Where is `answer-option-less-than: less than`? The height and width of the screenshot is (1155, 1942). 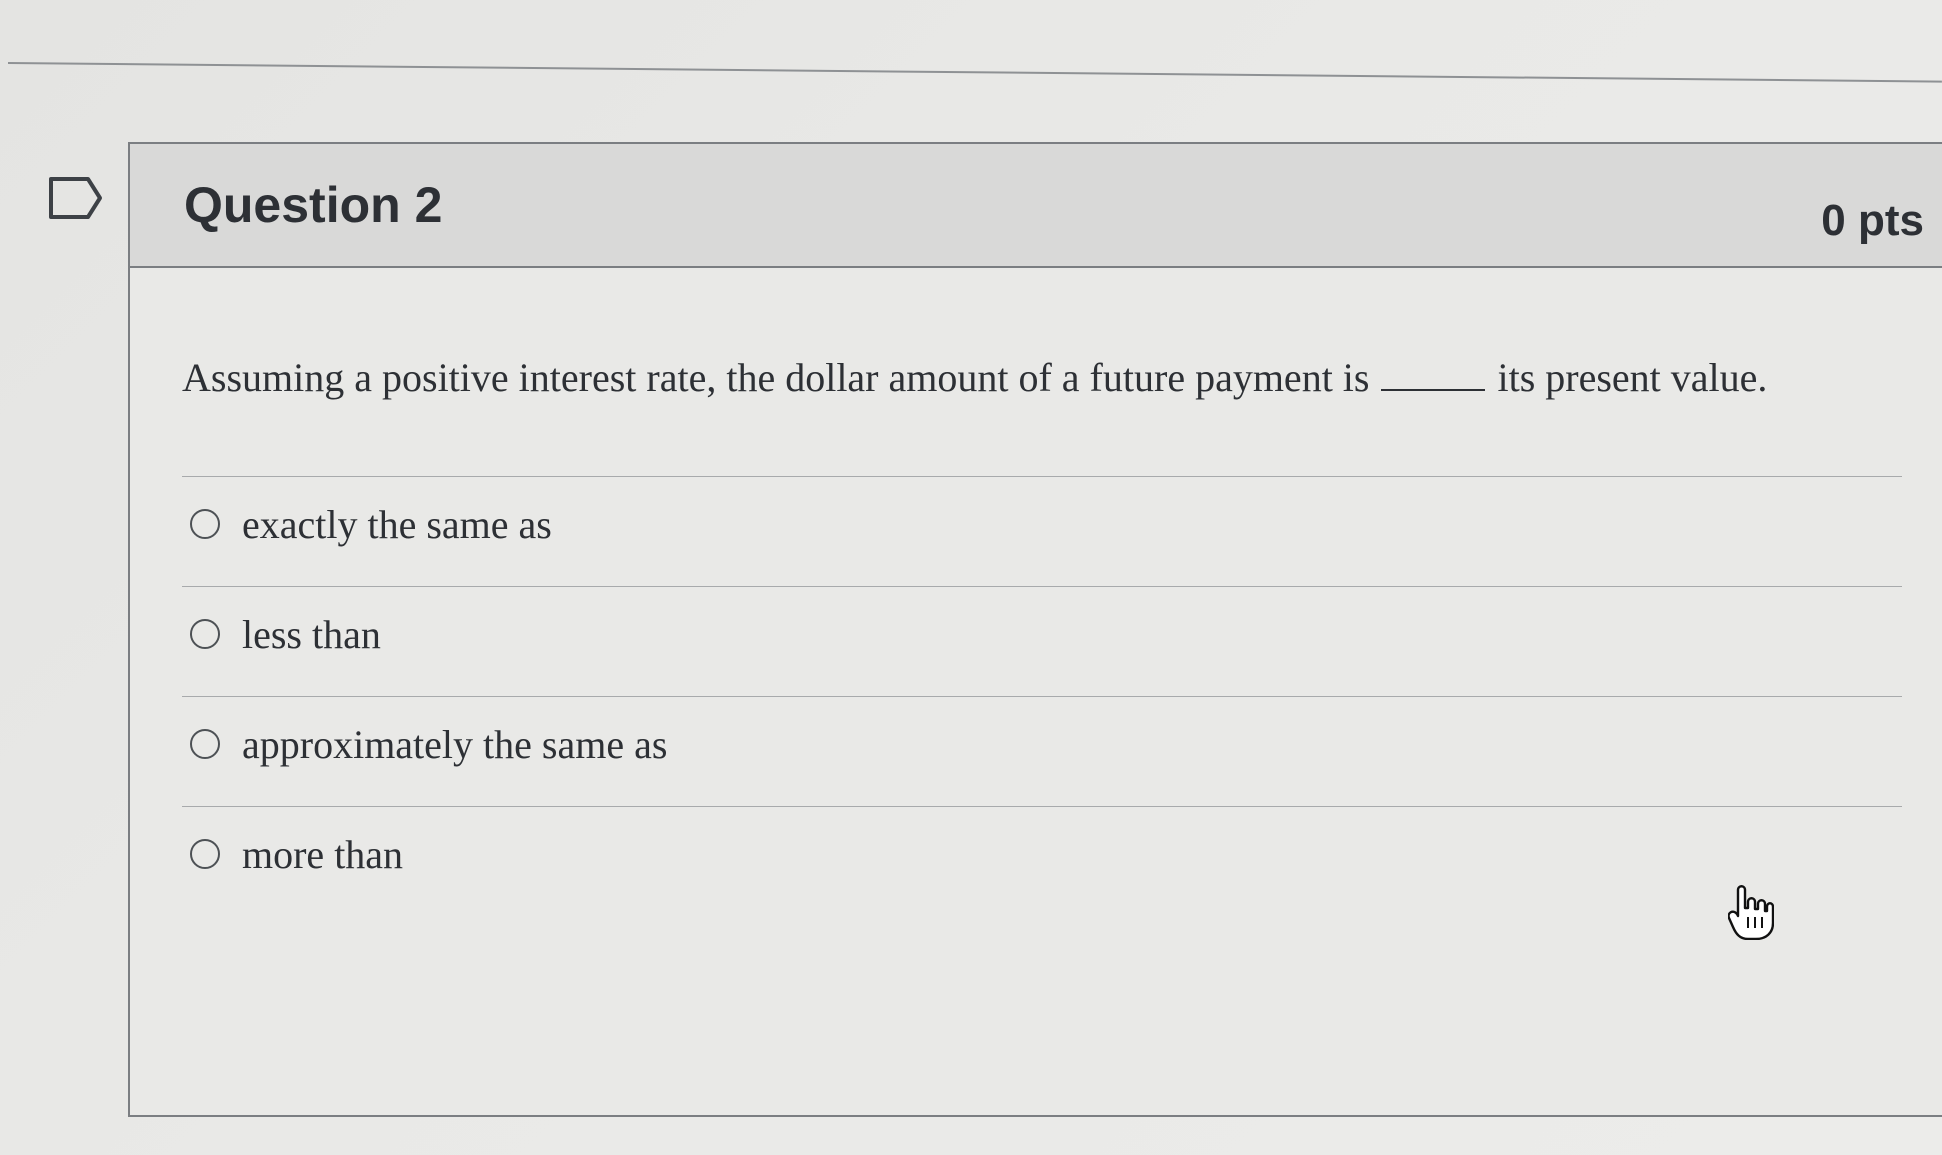 answer-option-less-than: less than is located at coordinates (285, 634).